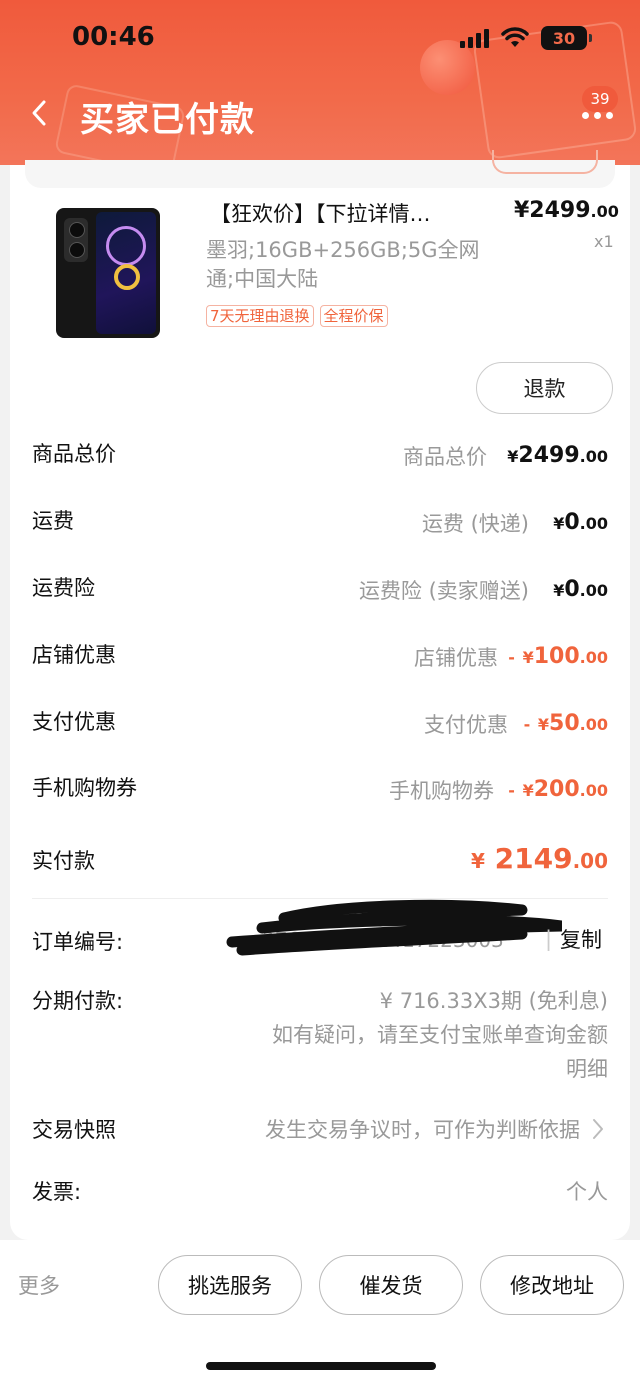 The height and width of the screenshot is (1384, 640). What do you see at coordinates (445, 457) in the screenshot?
I see `row-desc-goods-total: 商品总价` at bounding box center [445, 457].